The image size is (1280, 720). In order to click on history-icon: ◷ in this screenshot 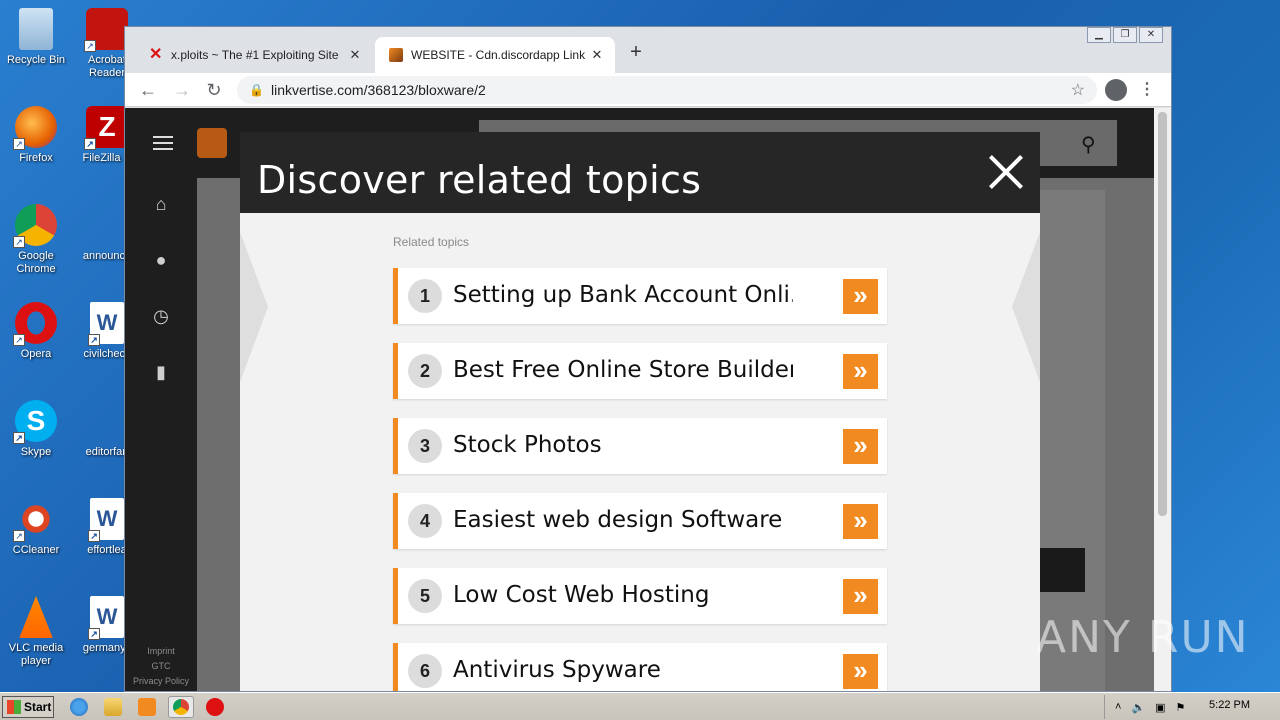, I will do `click(161, 318)`.